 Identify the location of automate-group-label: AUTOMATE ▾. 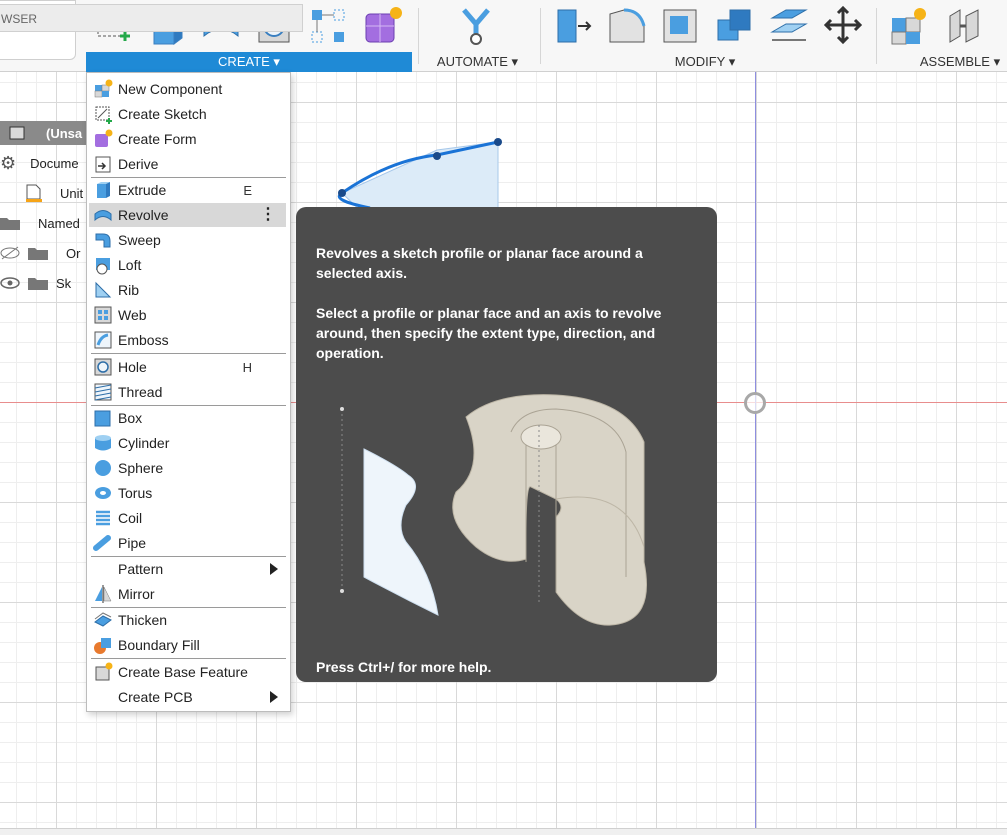
(477, 62).